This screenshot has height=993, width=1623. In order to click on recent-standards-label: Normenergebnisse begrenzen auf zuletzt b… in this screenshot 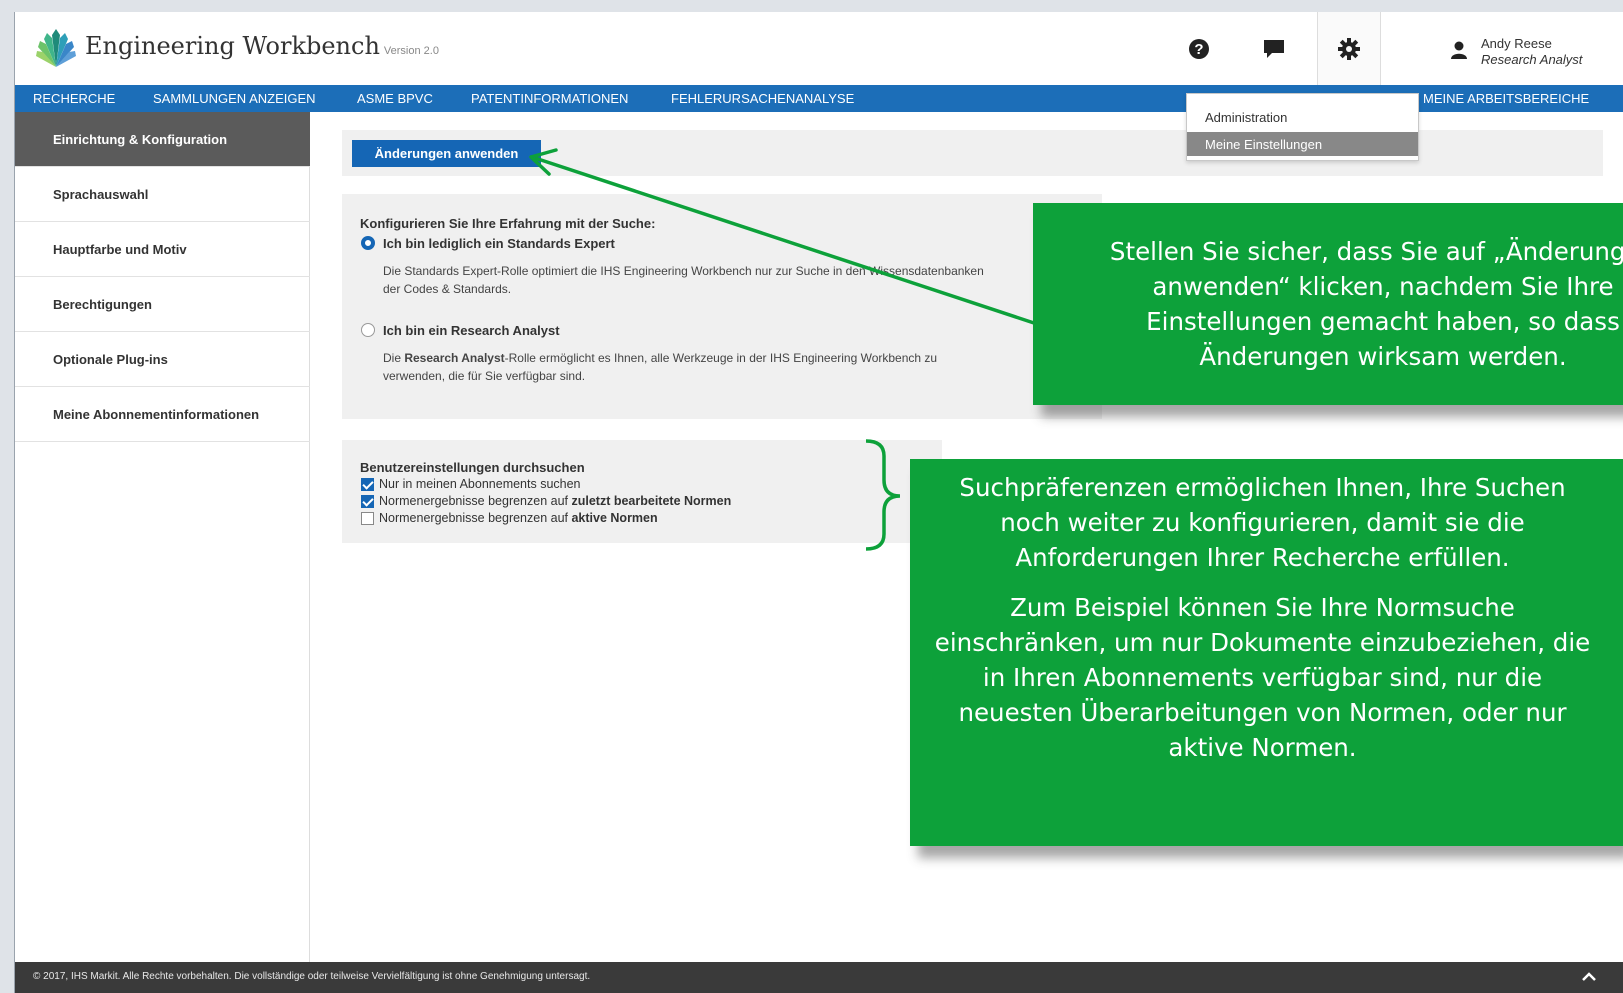, I will do `click(555, 501)`.